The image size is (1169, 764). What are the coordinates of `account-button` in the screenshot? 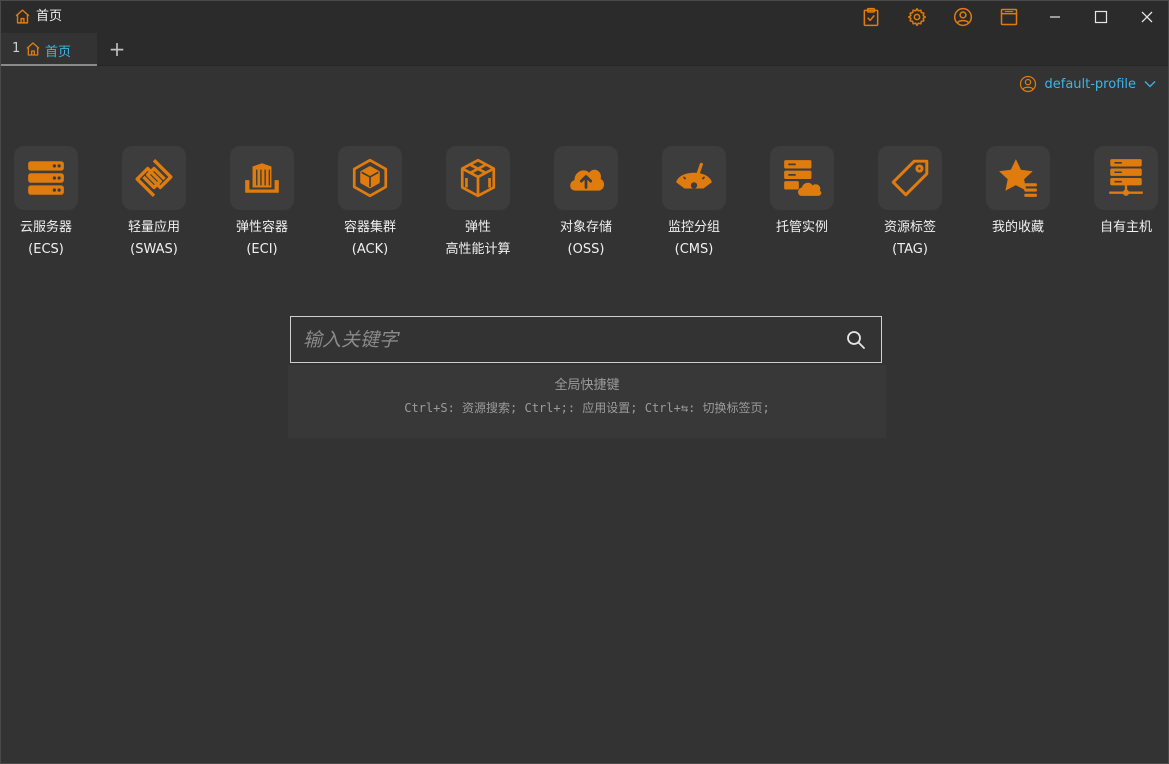 It's located at (963, 17).